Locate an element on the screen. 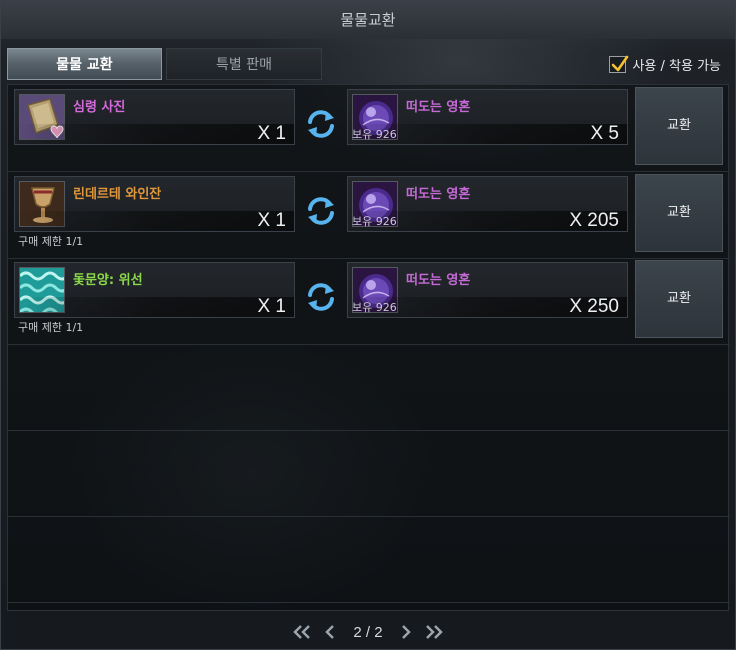  get-quantity: X 5 is located at coordinates (604, 133).